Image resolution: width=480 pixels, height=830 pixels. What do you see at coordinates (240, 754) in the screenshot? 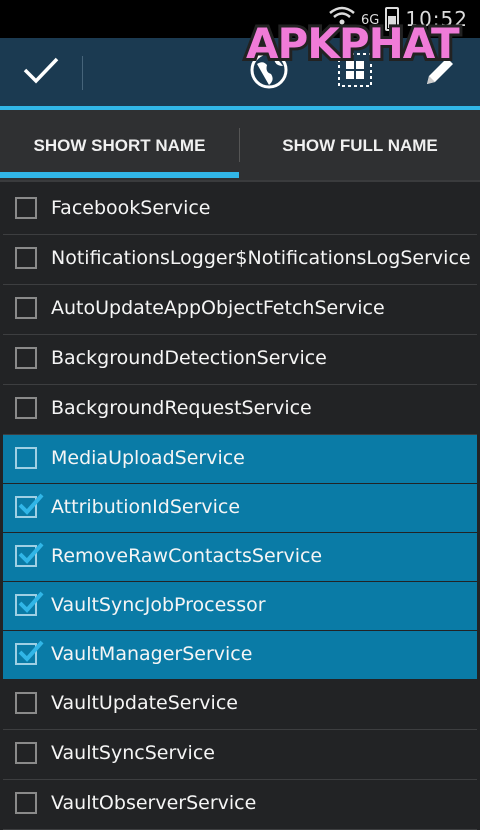
I see `service-row: VaultSyncService` at bounding box center [240, 754].